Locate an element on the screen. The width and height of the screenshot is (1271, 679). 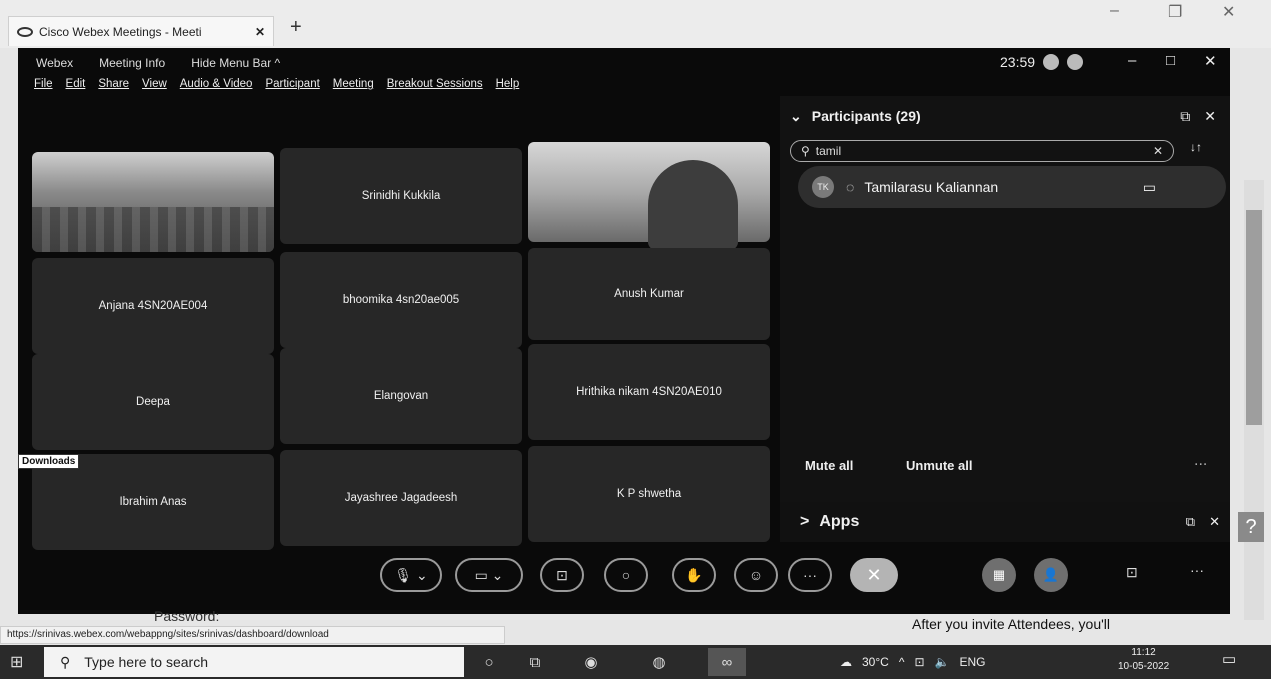
video-tile: Anjana 4SN20AE004 is located at coordinates (153, 306).